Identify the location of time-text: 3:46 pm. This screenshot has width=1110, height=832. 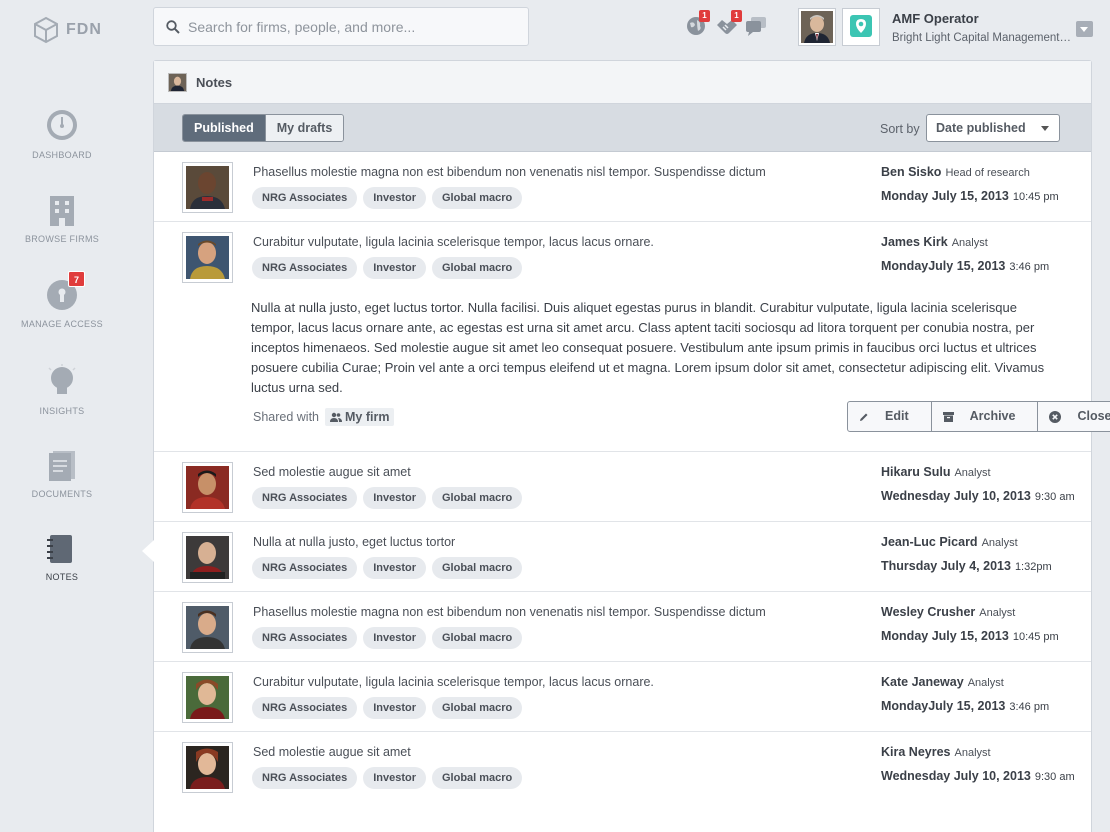
(1029, 707).